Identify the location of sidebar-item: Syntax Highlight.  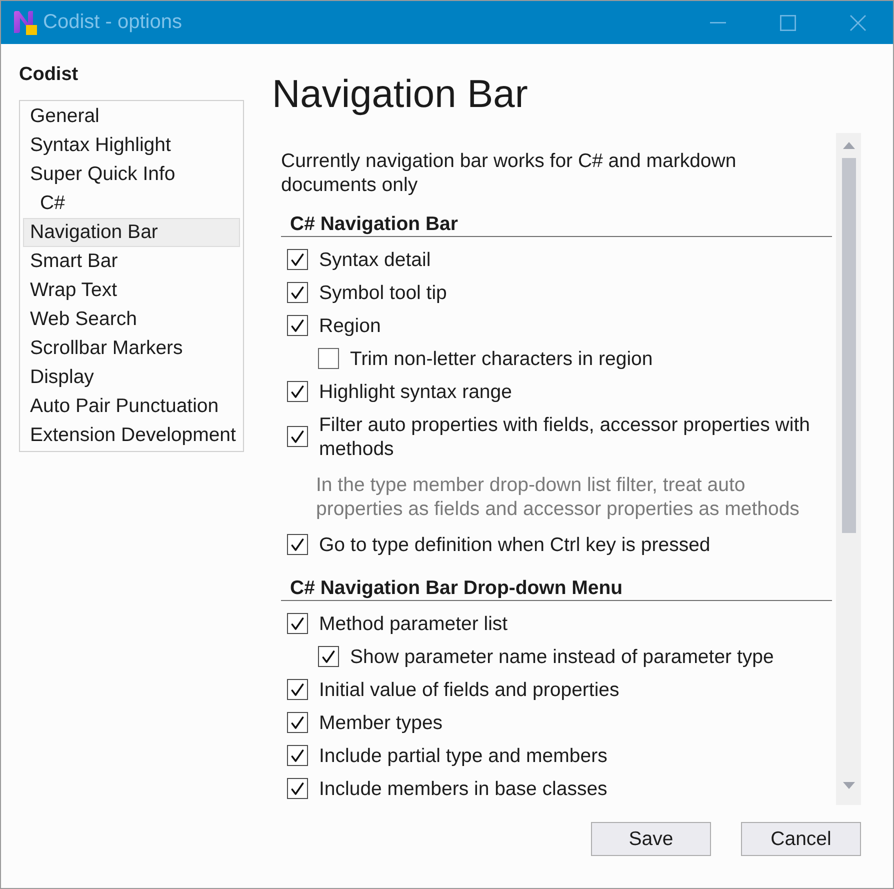
(131, 145).